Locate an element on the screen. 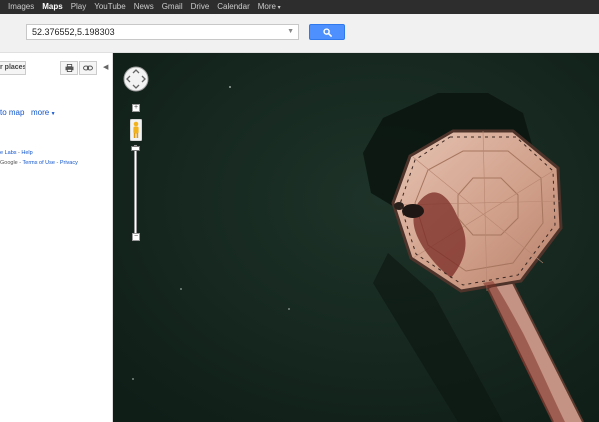  search-icon is located at coordinates (327, 32).